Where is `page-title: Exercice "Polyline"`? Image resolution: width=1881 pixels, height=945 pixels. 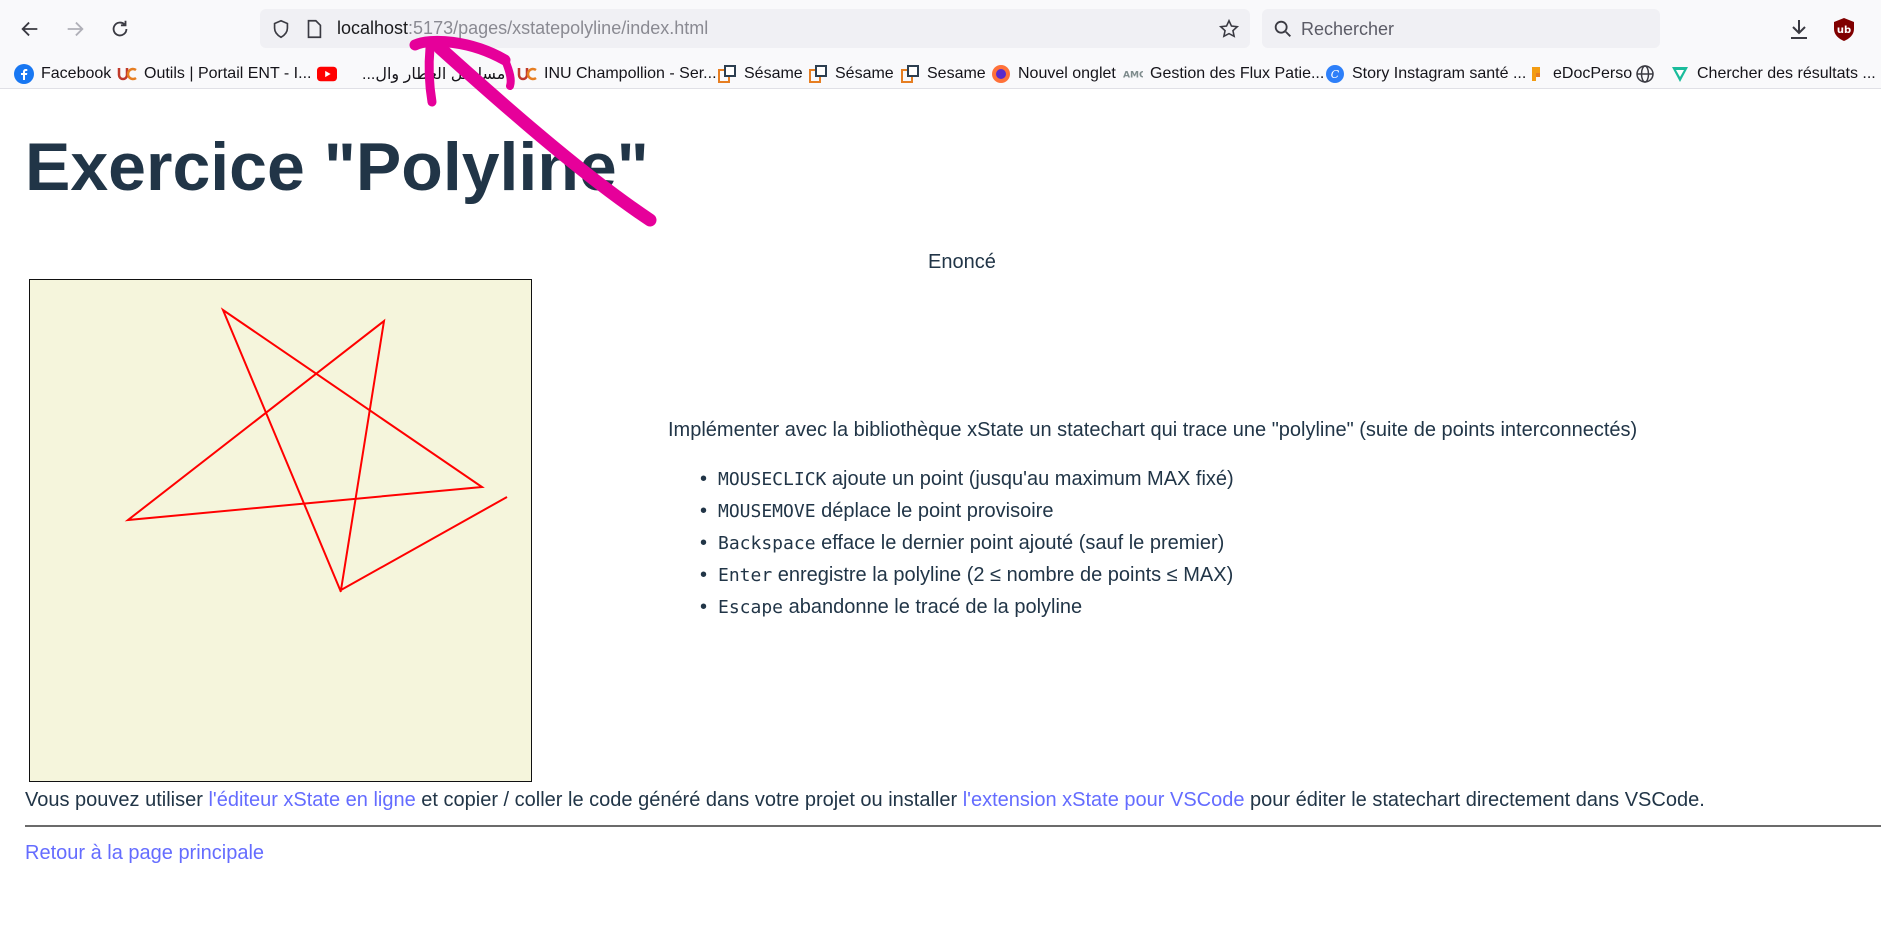 page-title: Exercice "Polyline" is located at coordinates (337, 167).